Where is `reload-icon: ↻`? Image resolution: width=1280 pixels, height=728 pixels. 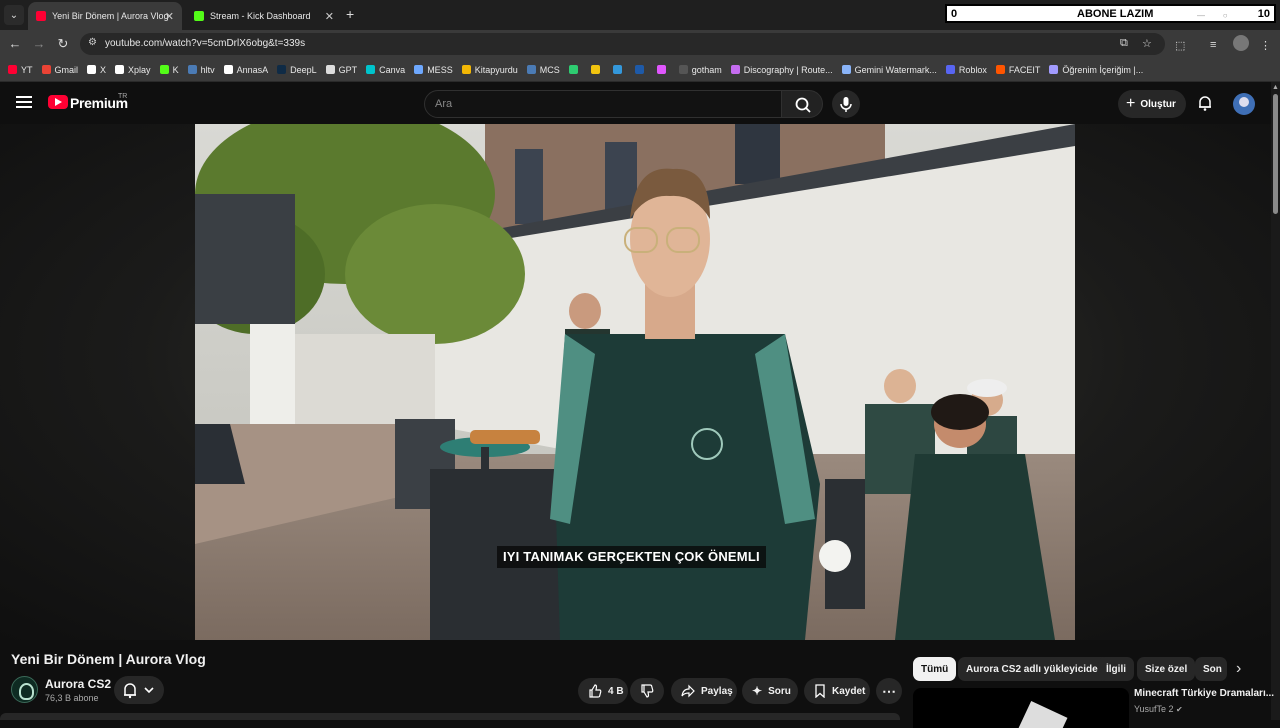 reload-icon: ↻ is located at coordinates (63, 44).